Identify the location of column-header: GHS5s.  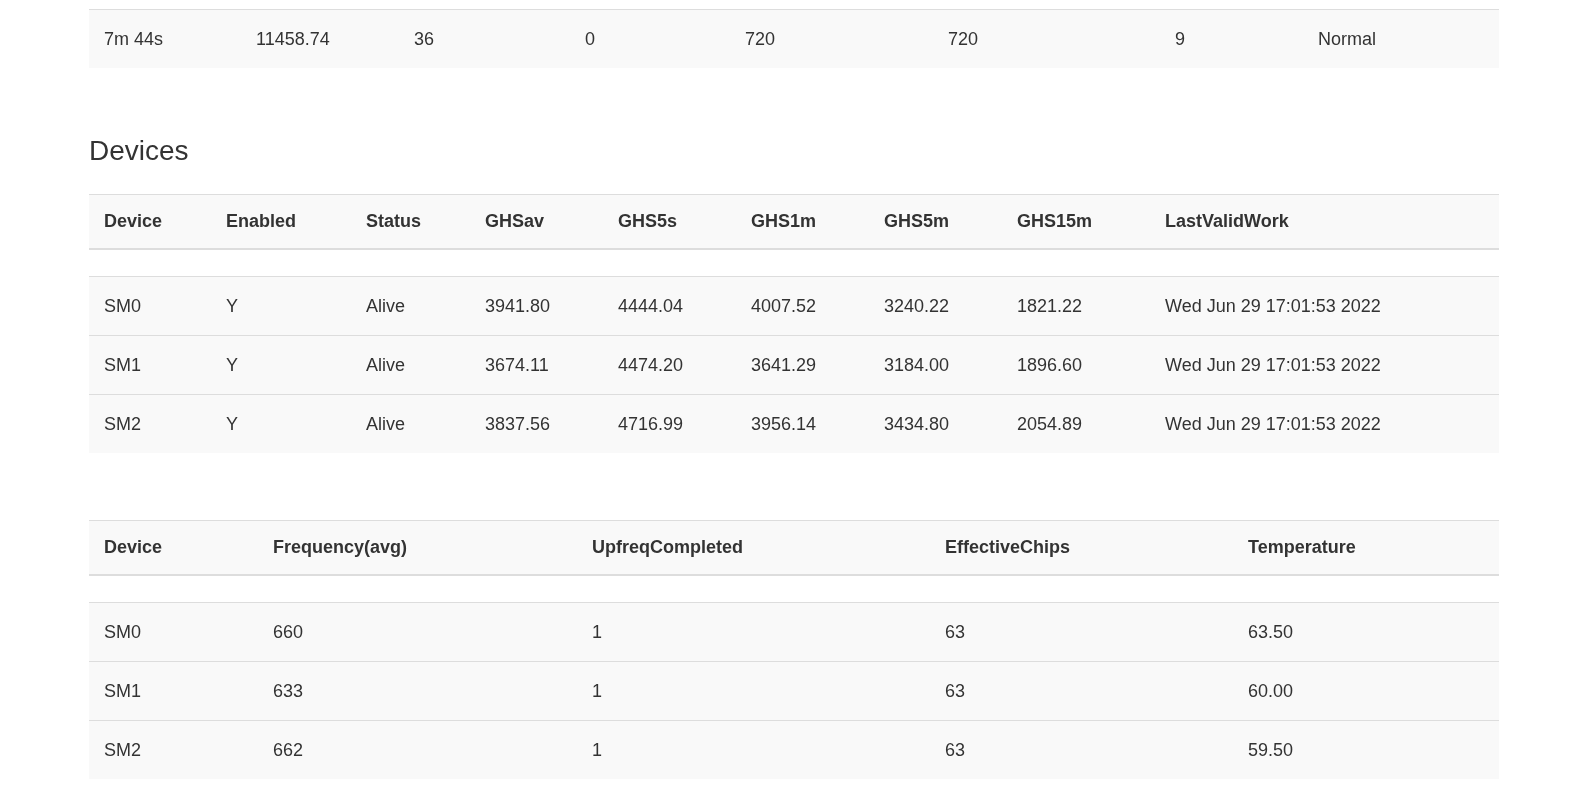
(648, 221).